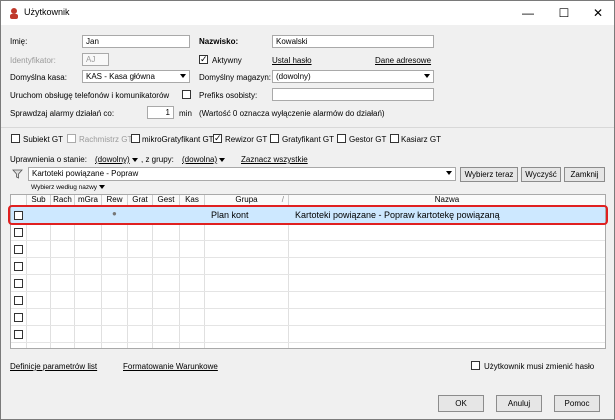 The image size is (615, 420). Describe the element at coordinates (136, 41) in the screenshot. I see `imie-input: Jan` at that location.